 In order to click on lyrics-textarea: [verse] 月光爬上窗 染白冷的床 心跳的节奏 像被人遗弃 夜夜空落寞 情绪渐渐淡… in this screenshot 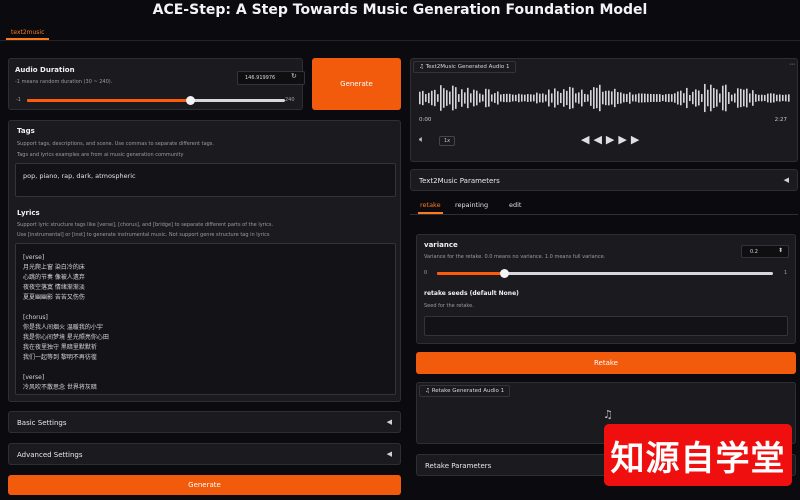, I will do `click(205, 319)`.